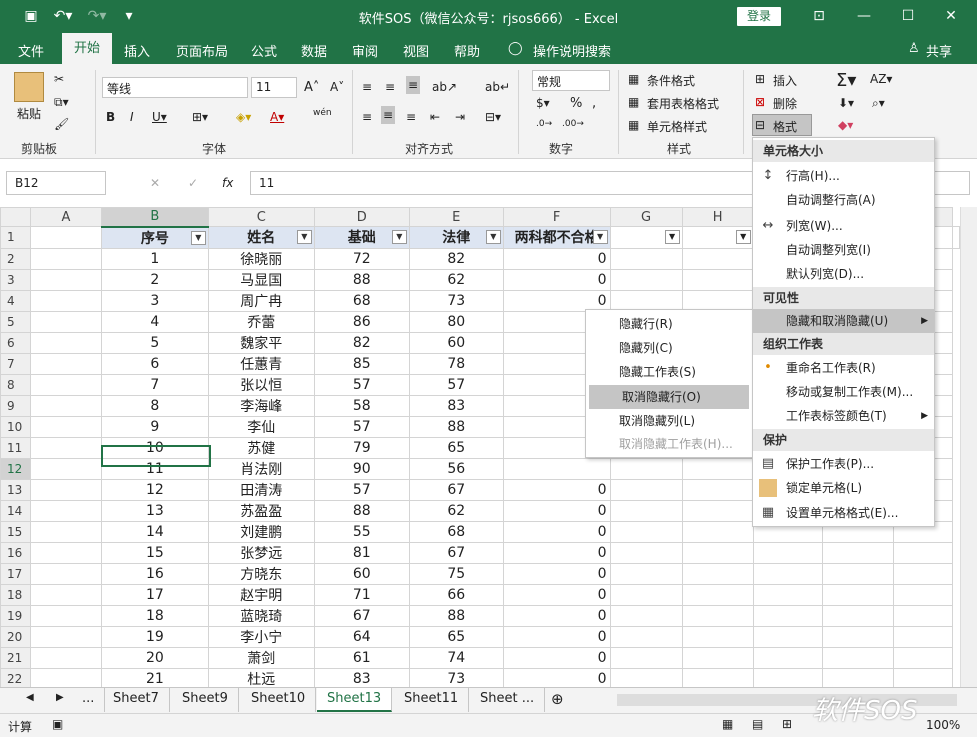  What do you see at coordinates (261, 279) in the screenshot?
I see `cell-name: 马显国` at bounding box center [261, 279].